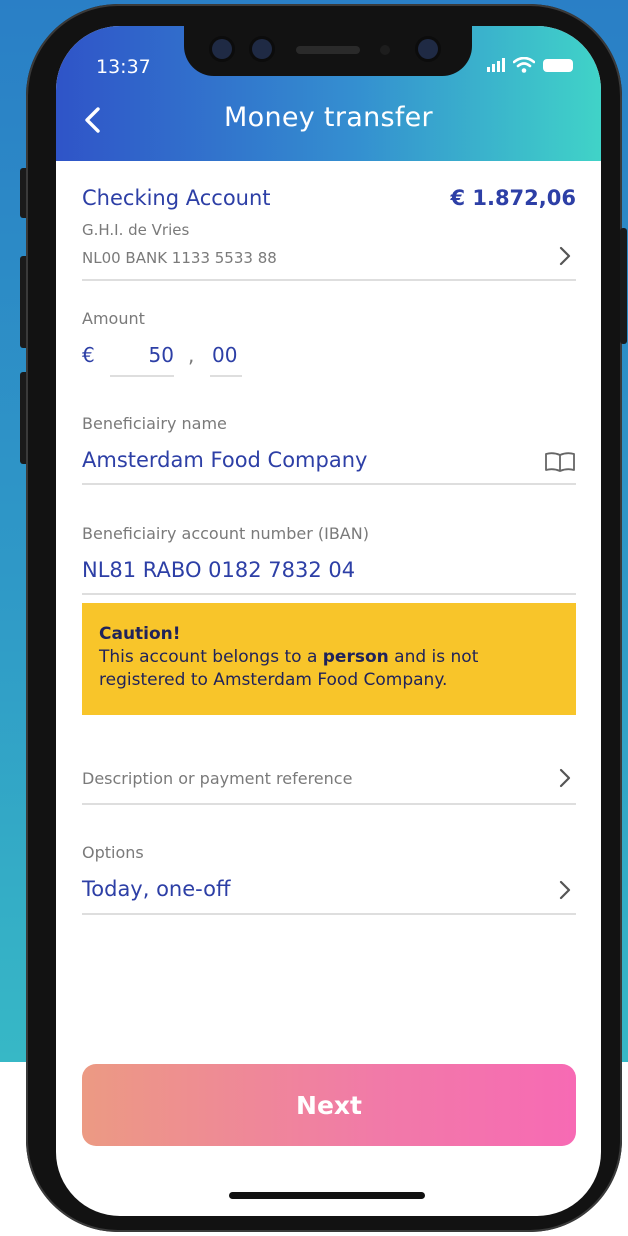 This screenshot has height=1236, width=628. What do you see at coordinates (161, 355) in the screenshot?
I see `amount-whole-value: 50` at bounding box center [161, 355].